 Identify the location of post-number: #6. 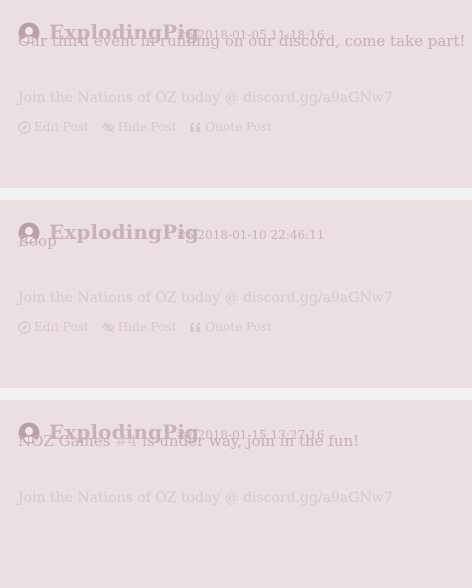
(185, 235).